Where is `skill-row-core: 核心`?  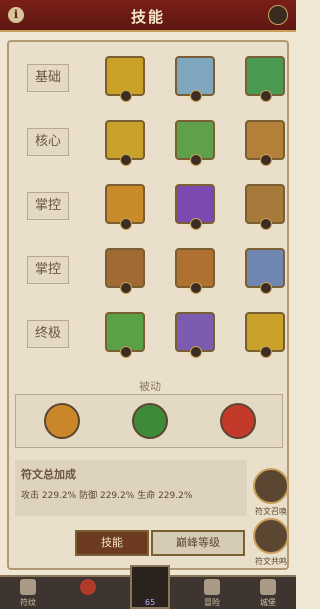 skill-row-core: 核心 is located at coordinates (152, 144).